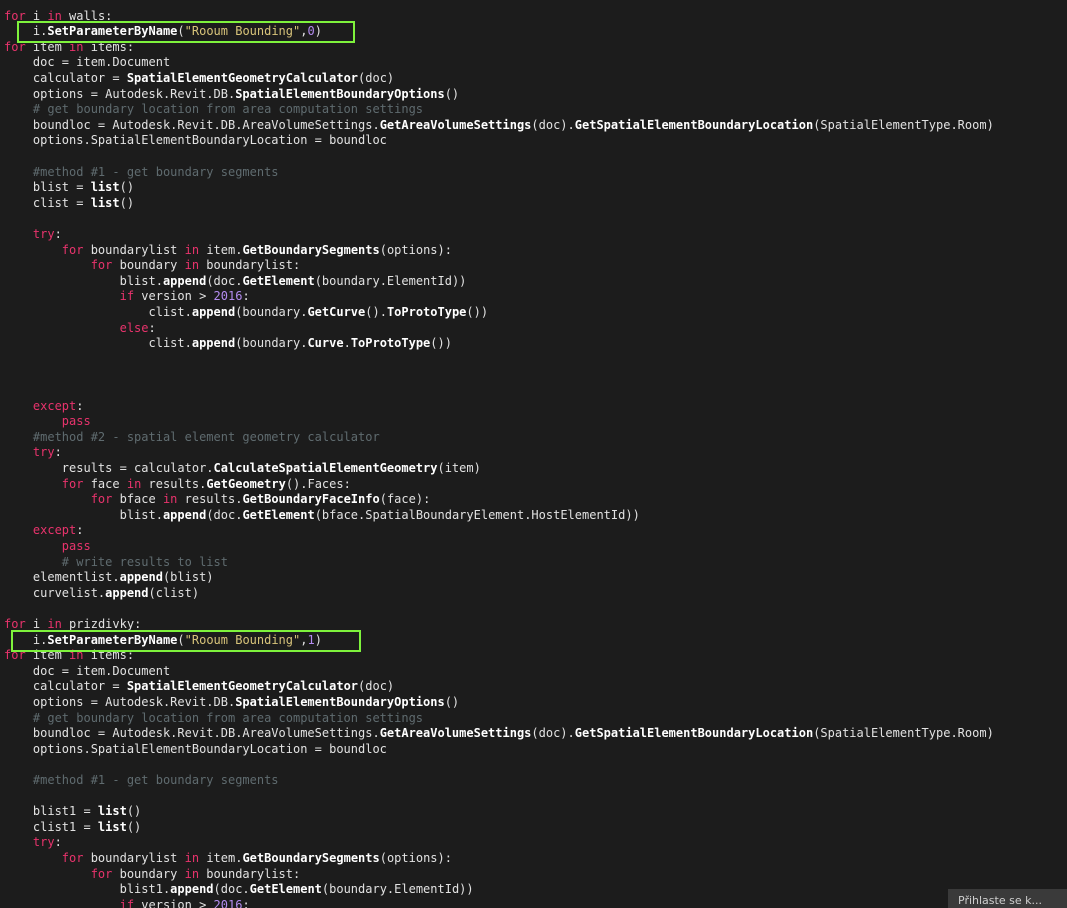 This screenshot has height=908, width=1067. I want to click on code-token: GetBoundaryFaceInfo, so click(311, 499).